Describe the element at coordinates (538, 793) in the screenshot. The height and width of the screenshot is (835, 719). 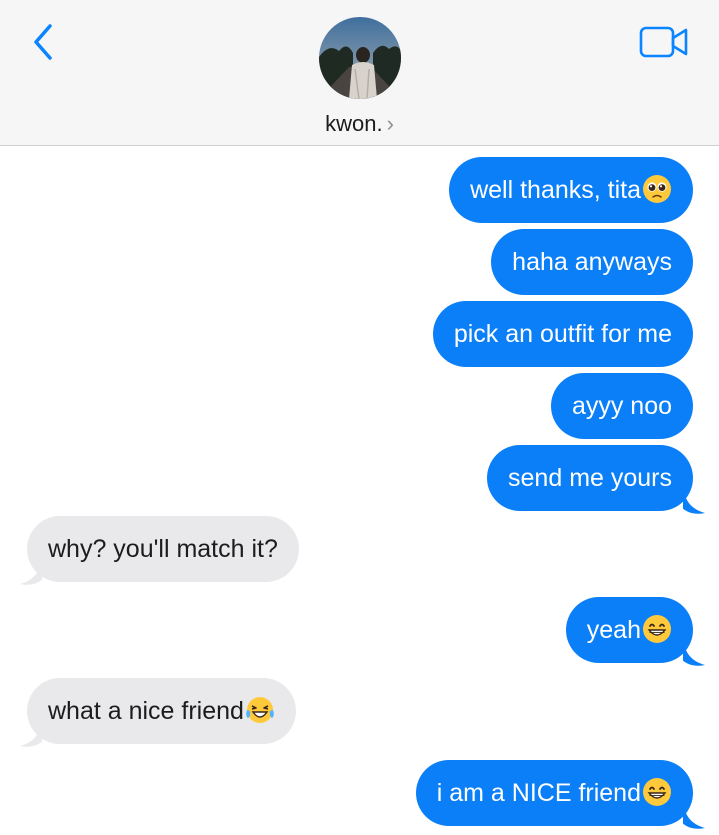
I see `message-text: i am a NICE friend` at that location.